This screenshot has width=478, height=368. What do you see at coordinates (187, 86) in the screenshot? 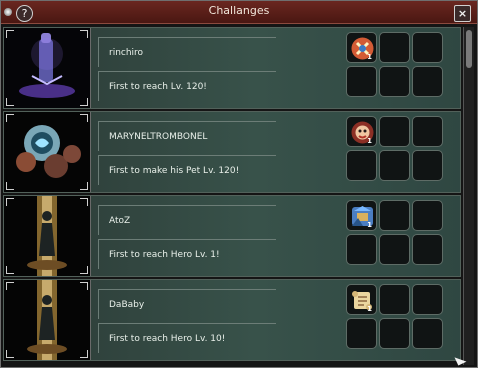
I see `challenge-description: First to reach Lv. 120!` at bounding box center [187, 86].